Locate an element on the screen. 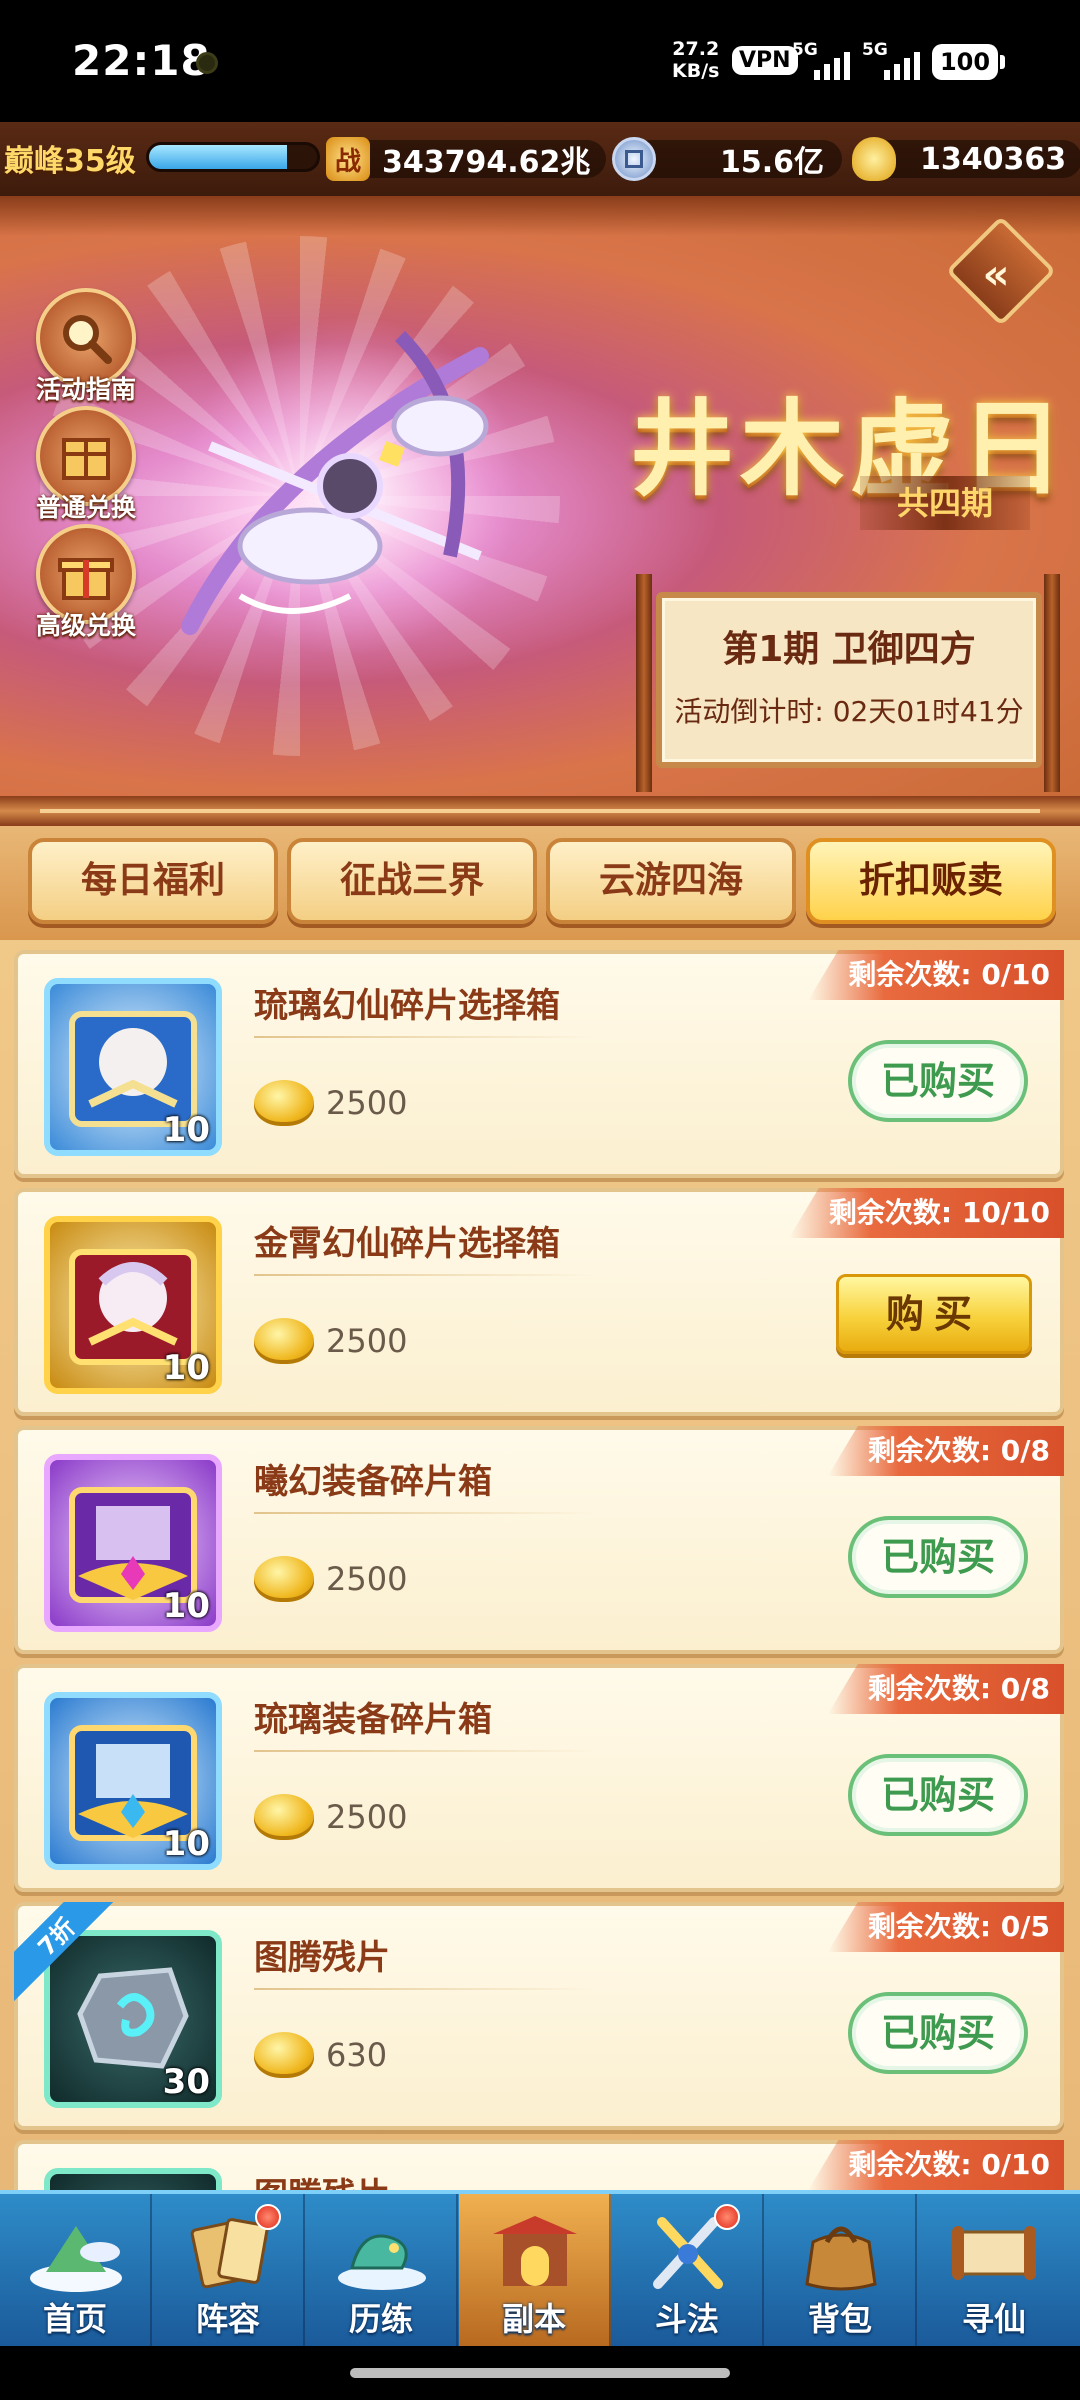  coin-display: 15.6亿 is located at coordinates (727, 159).